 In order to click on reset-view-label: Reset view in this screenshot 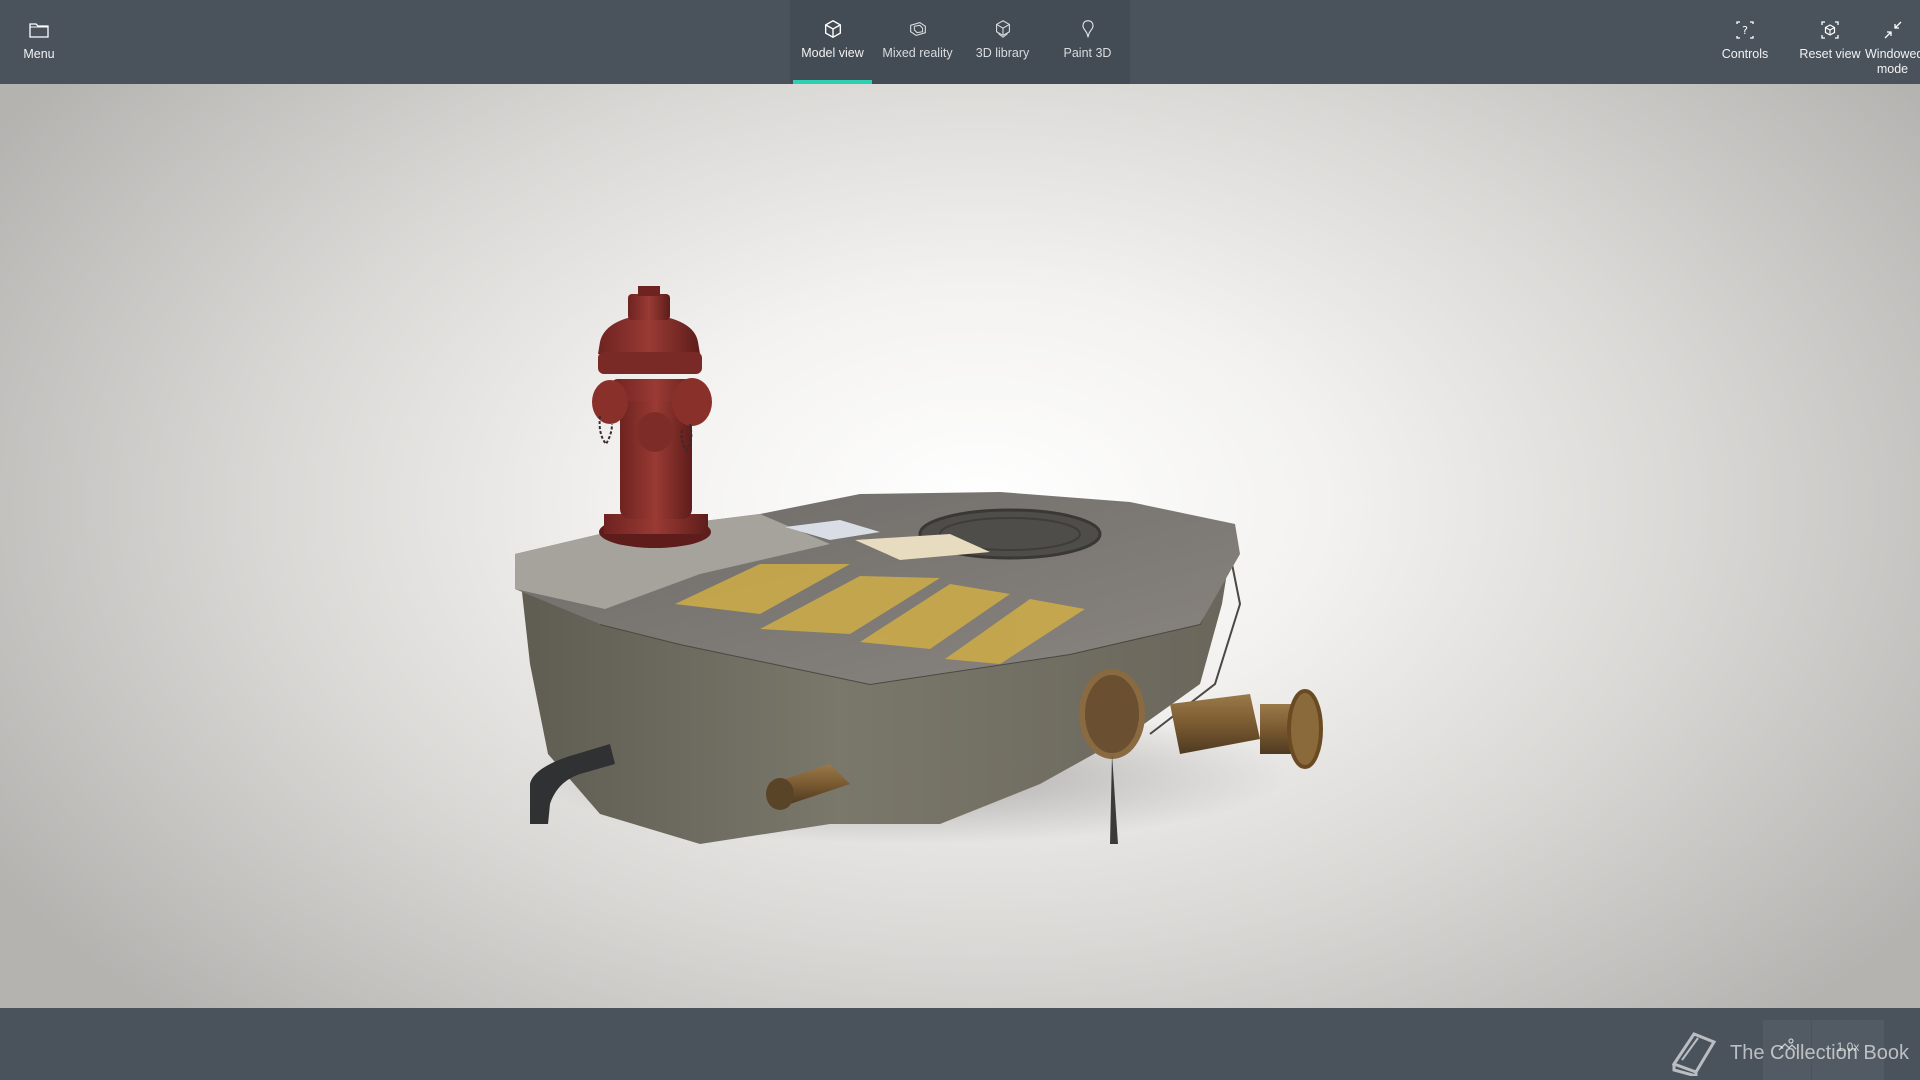, I will do `click(1830, 54)`.